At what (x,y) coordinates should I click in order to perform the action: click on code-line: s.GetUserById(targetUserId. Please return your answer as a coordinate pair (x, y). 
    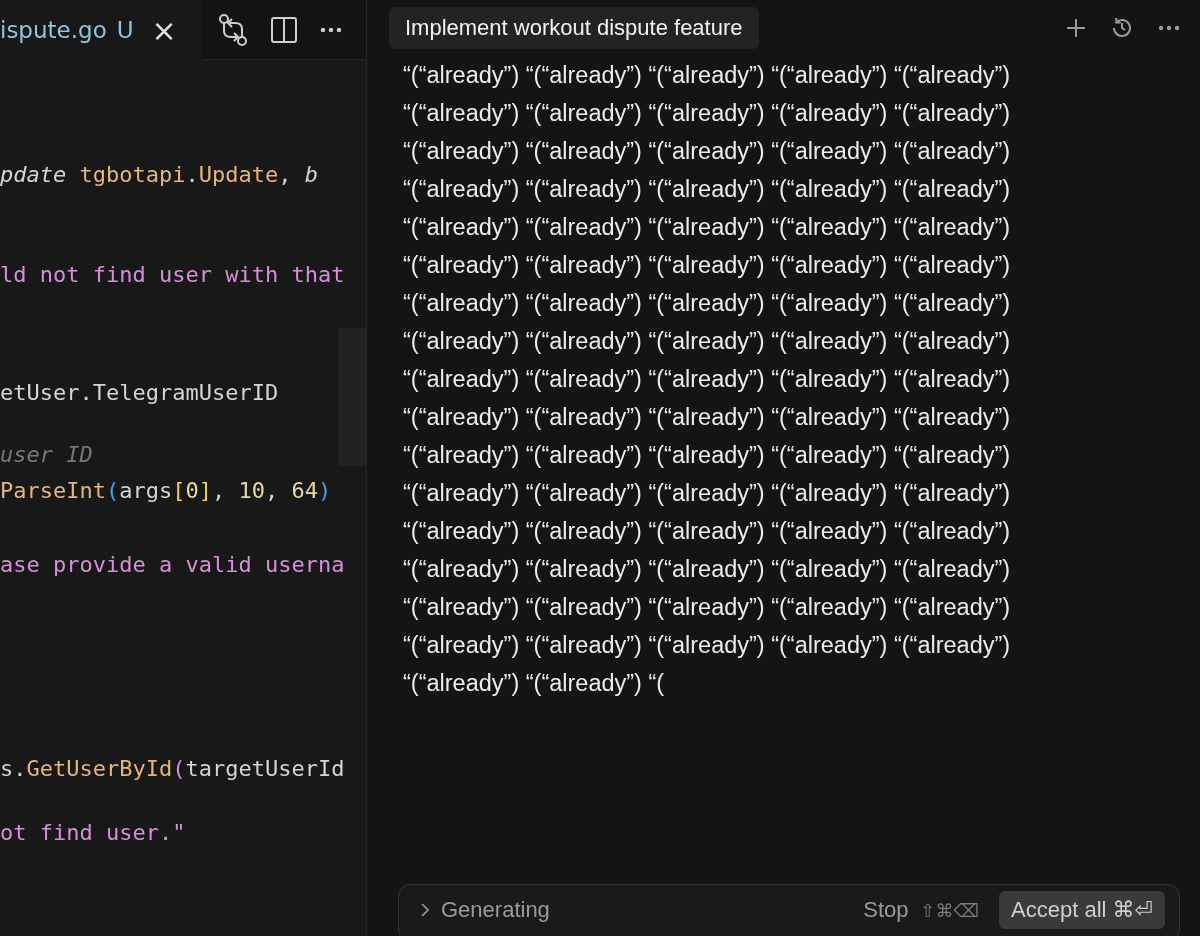
    Looking at the image, I should click on (173, 769).